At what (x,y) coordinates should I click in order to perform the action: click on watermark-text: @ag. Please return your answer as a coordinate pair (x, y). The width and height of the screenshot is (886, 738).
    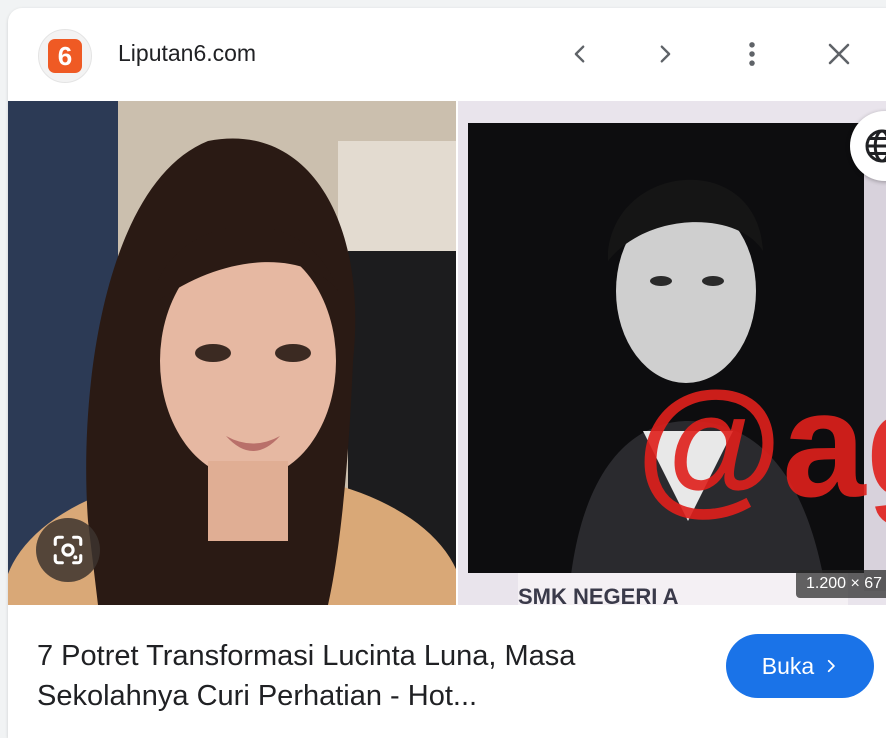
    Looking at the image, I should click on (761, 444).